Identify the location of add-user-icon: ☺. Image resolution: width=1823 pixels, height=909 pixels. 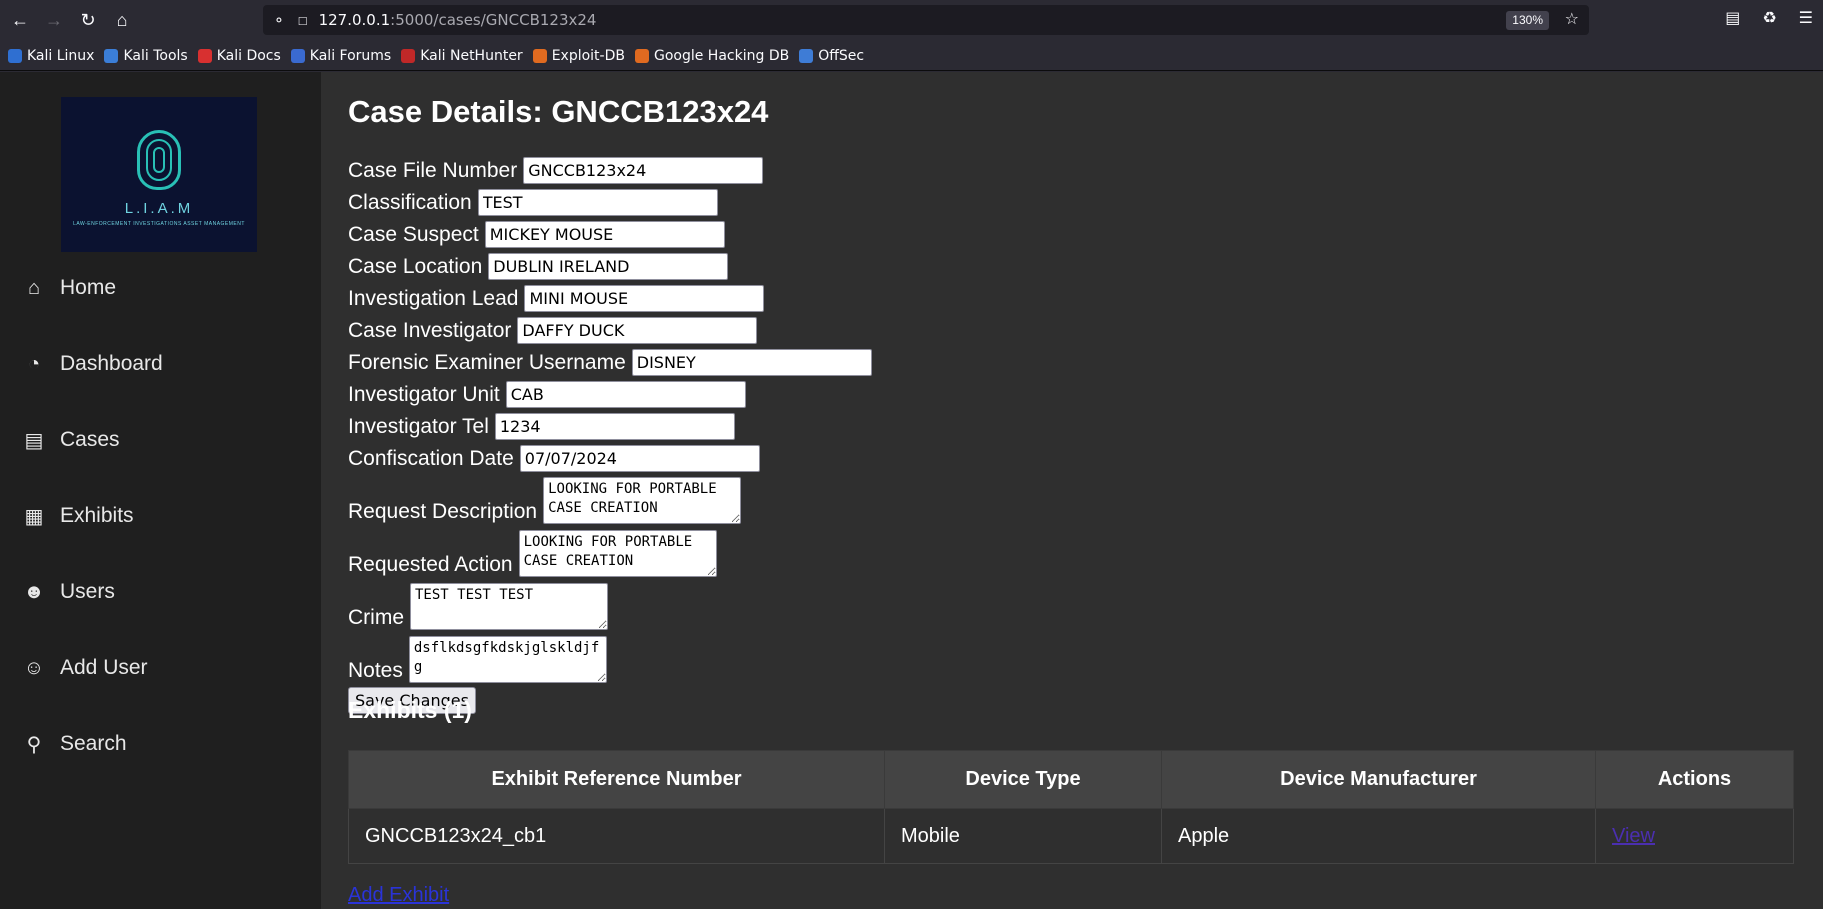
(34, 667).